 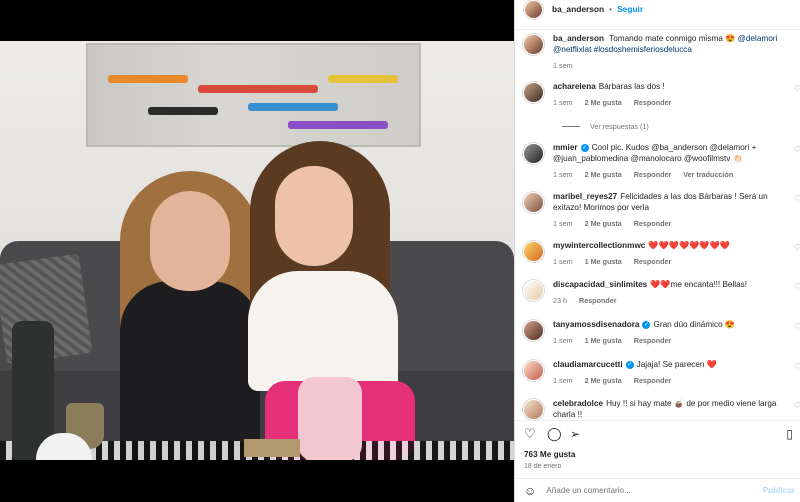 What do you see at coordinates (631, 86) in the screenshot?
I see `comment-text: Bárbaras las dos !` at bounding box center [631, 86].